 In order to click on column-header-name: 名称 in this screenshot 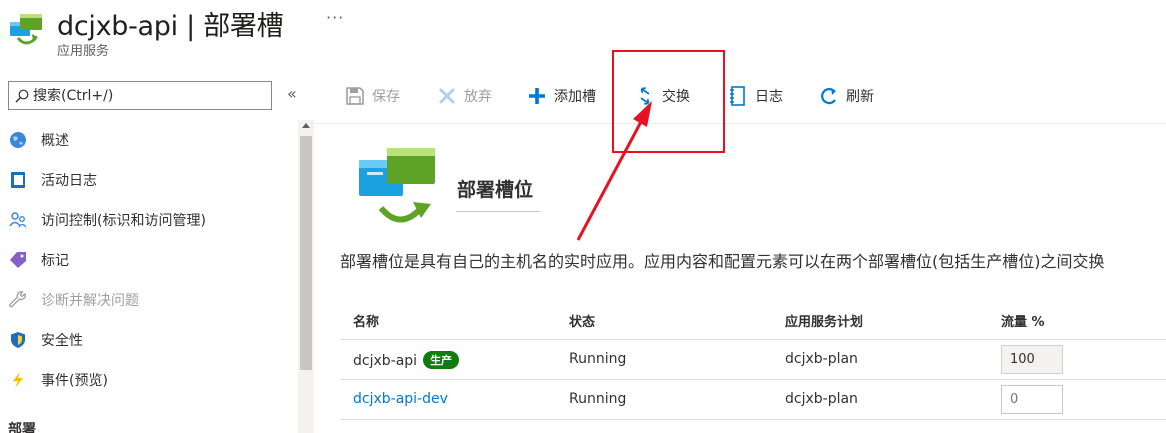, I will do `click(366, 320)`.